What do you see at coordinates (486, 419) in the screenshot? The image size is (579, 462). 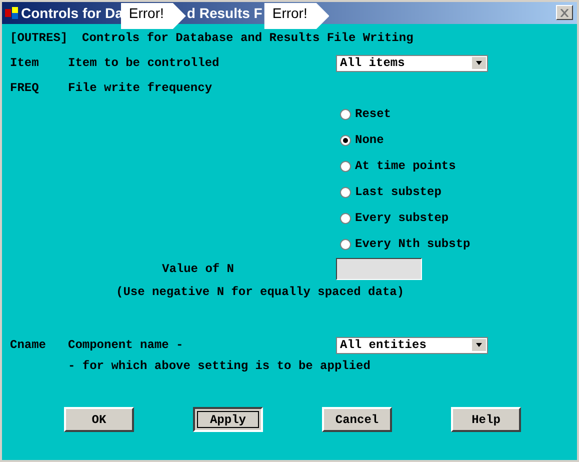 I see `dialog-button: Help` at bounding box center [486, 419].